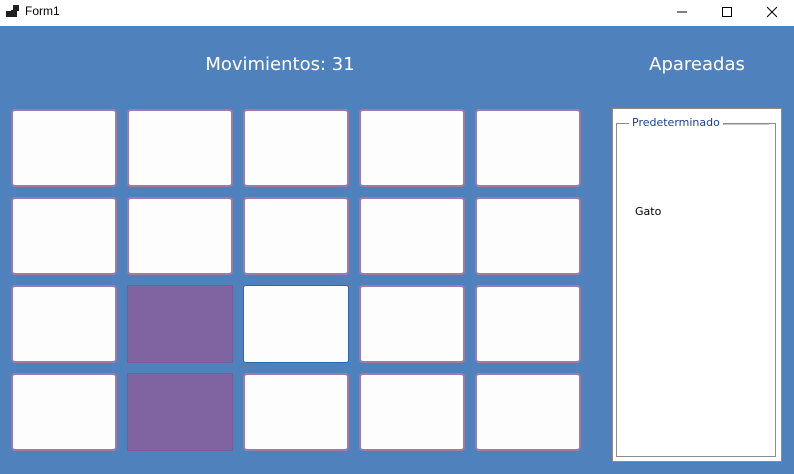  Describe the element at coordinates (180, 148) in the screenshot. I see `card-r1-c2` at that location.